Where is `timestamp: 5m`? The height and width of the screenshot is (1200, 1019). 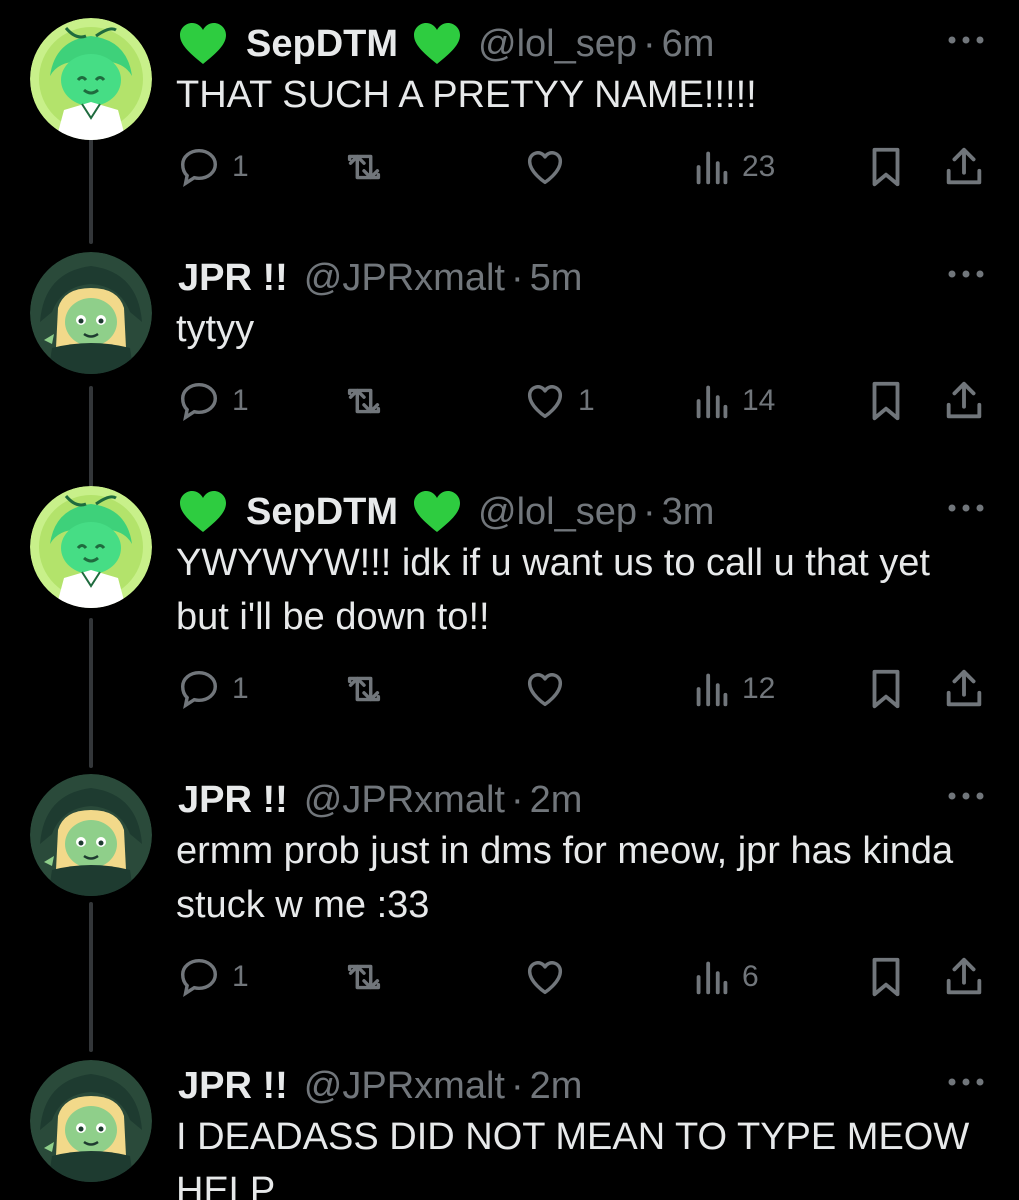
timestamp: 5m is located at coordinates (556, 278).